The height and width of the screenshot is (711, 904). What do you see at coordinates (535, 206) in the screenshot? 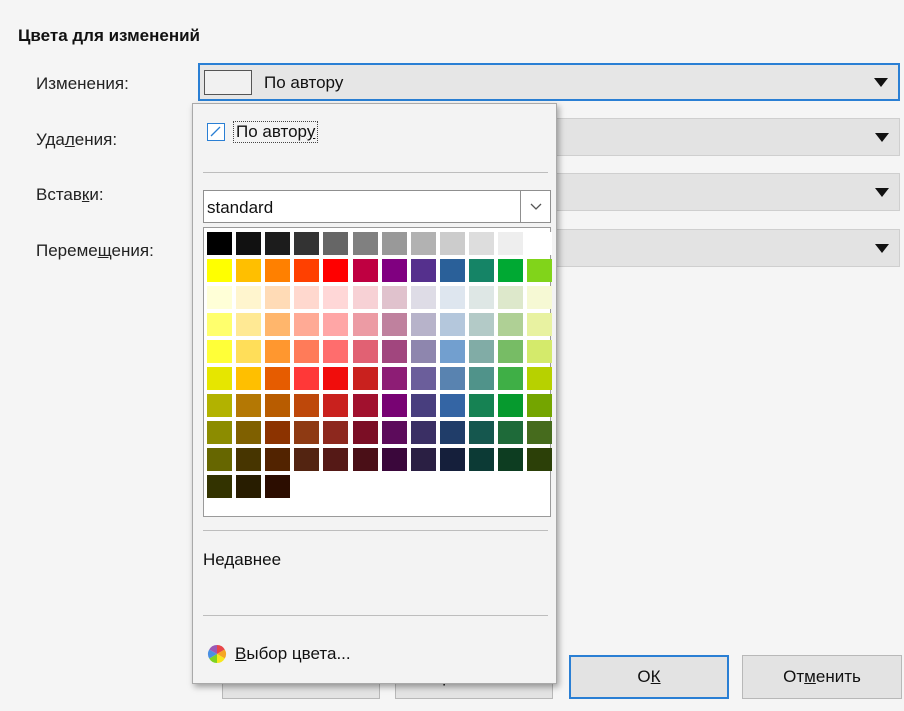
I see `chevron-down-icon` at bounding box center [535, 206].